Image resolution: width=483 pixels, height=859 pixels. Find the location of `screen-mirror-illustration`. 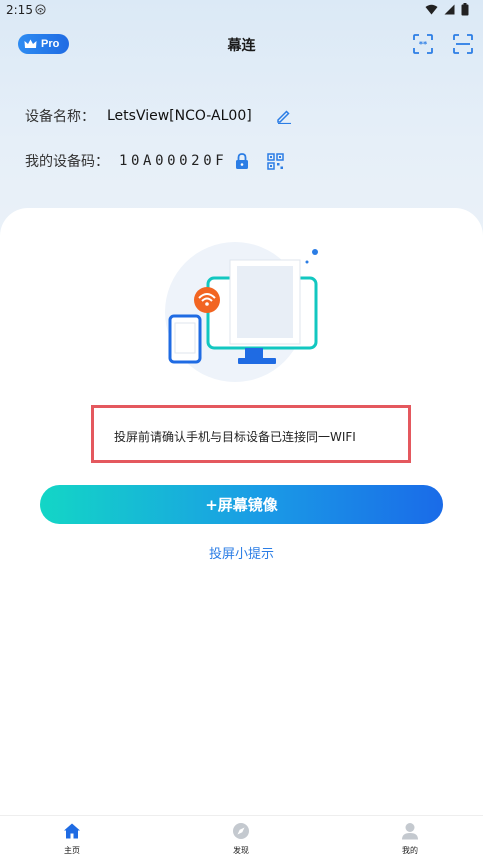

screen-mirror-illustration is located at coordinates (241, 312).